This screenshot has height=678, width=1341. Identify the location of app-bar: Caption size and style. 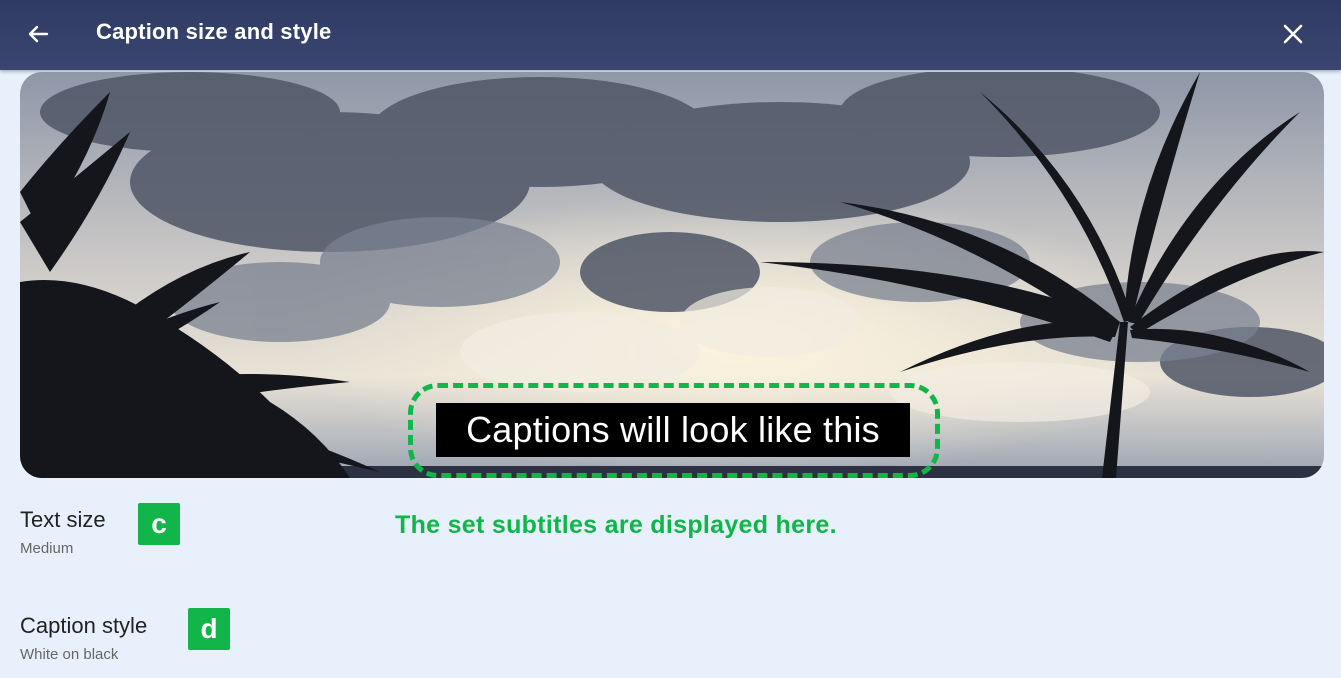
(670, 35).